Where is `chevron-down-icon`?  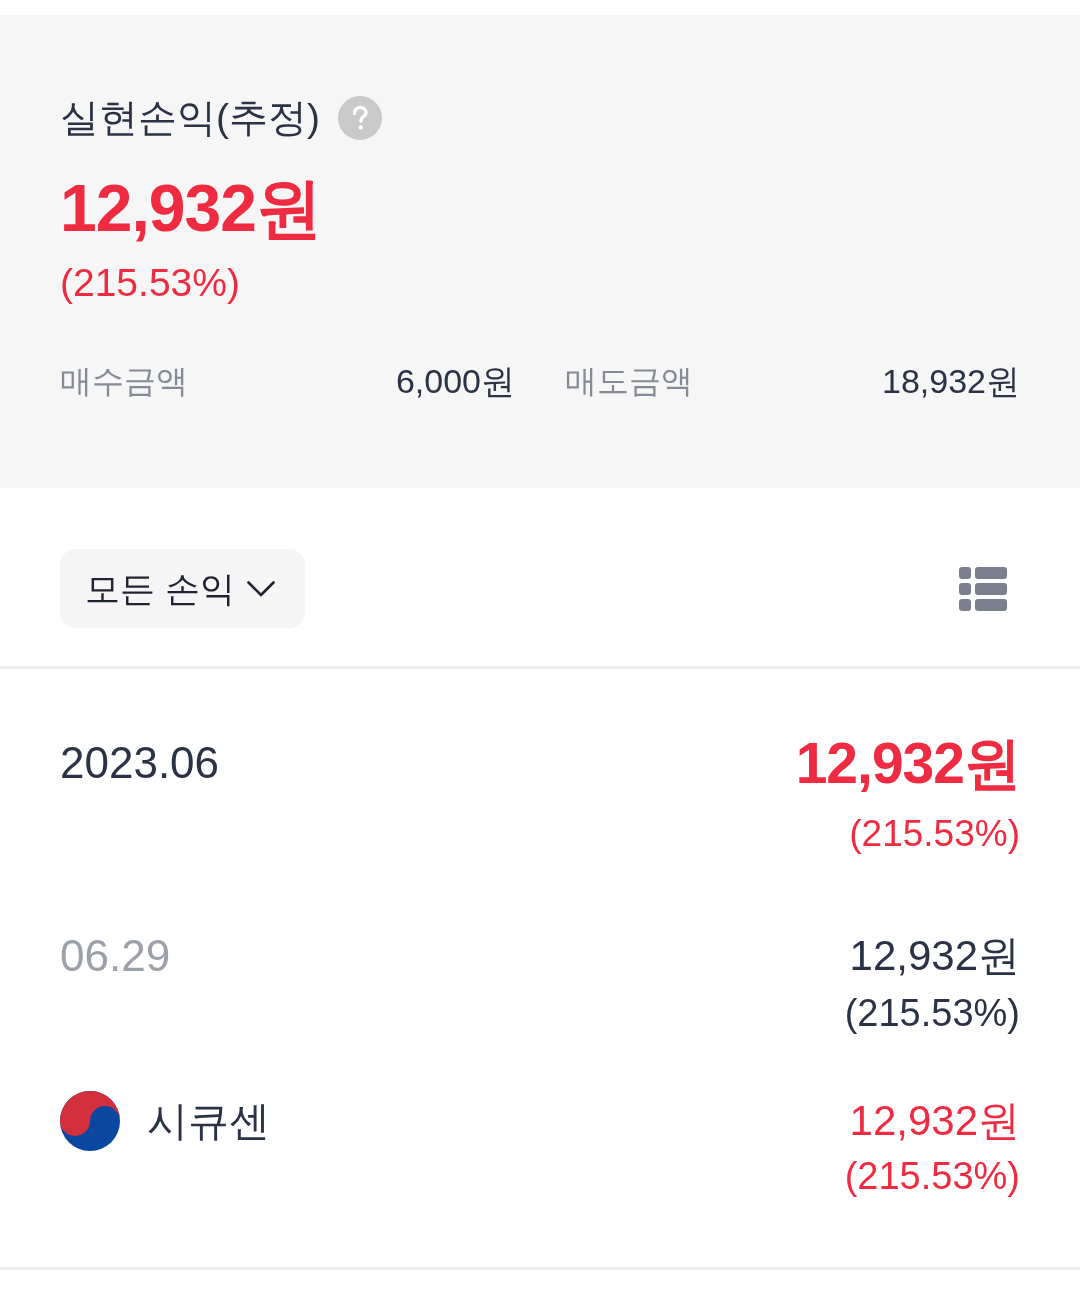
chevron-down-icon is located at coordinates (260, 588).